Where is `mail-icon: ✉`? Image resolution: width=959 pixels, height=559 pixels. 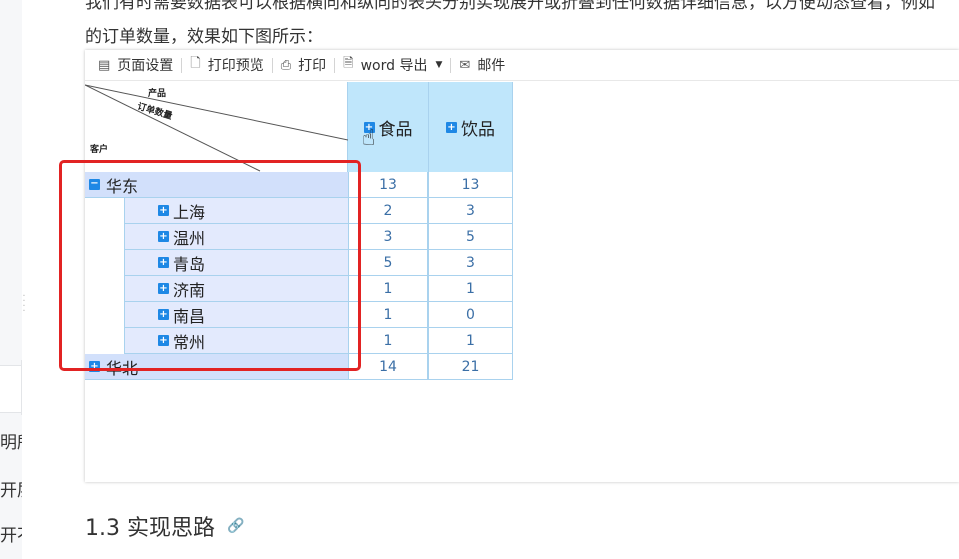 mail-icon: ✉ is located at coordinates (465, 65).